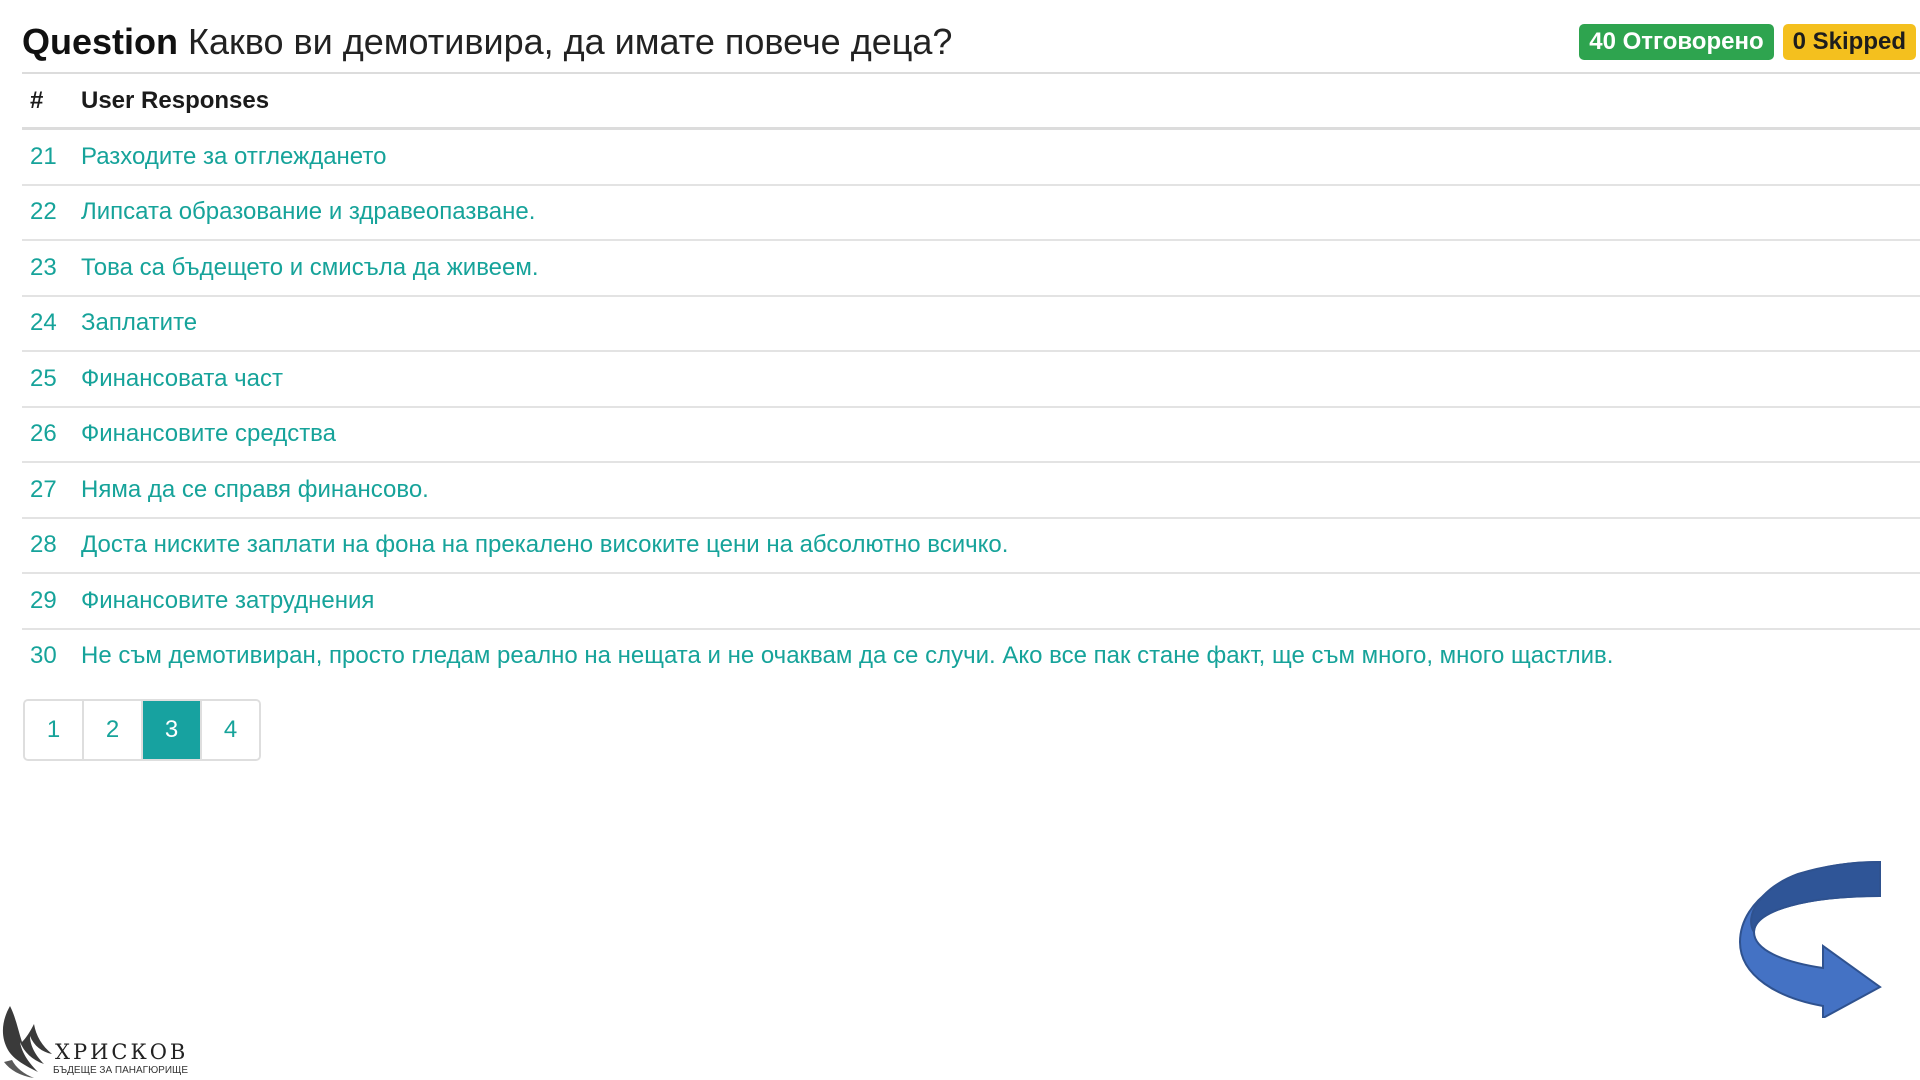 The image size is (1920, 1080). I want to click on column-header-responses: User Responses, so click(175, 100).